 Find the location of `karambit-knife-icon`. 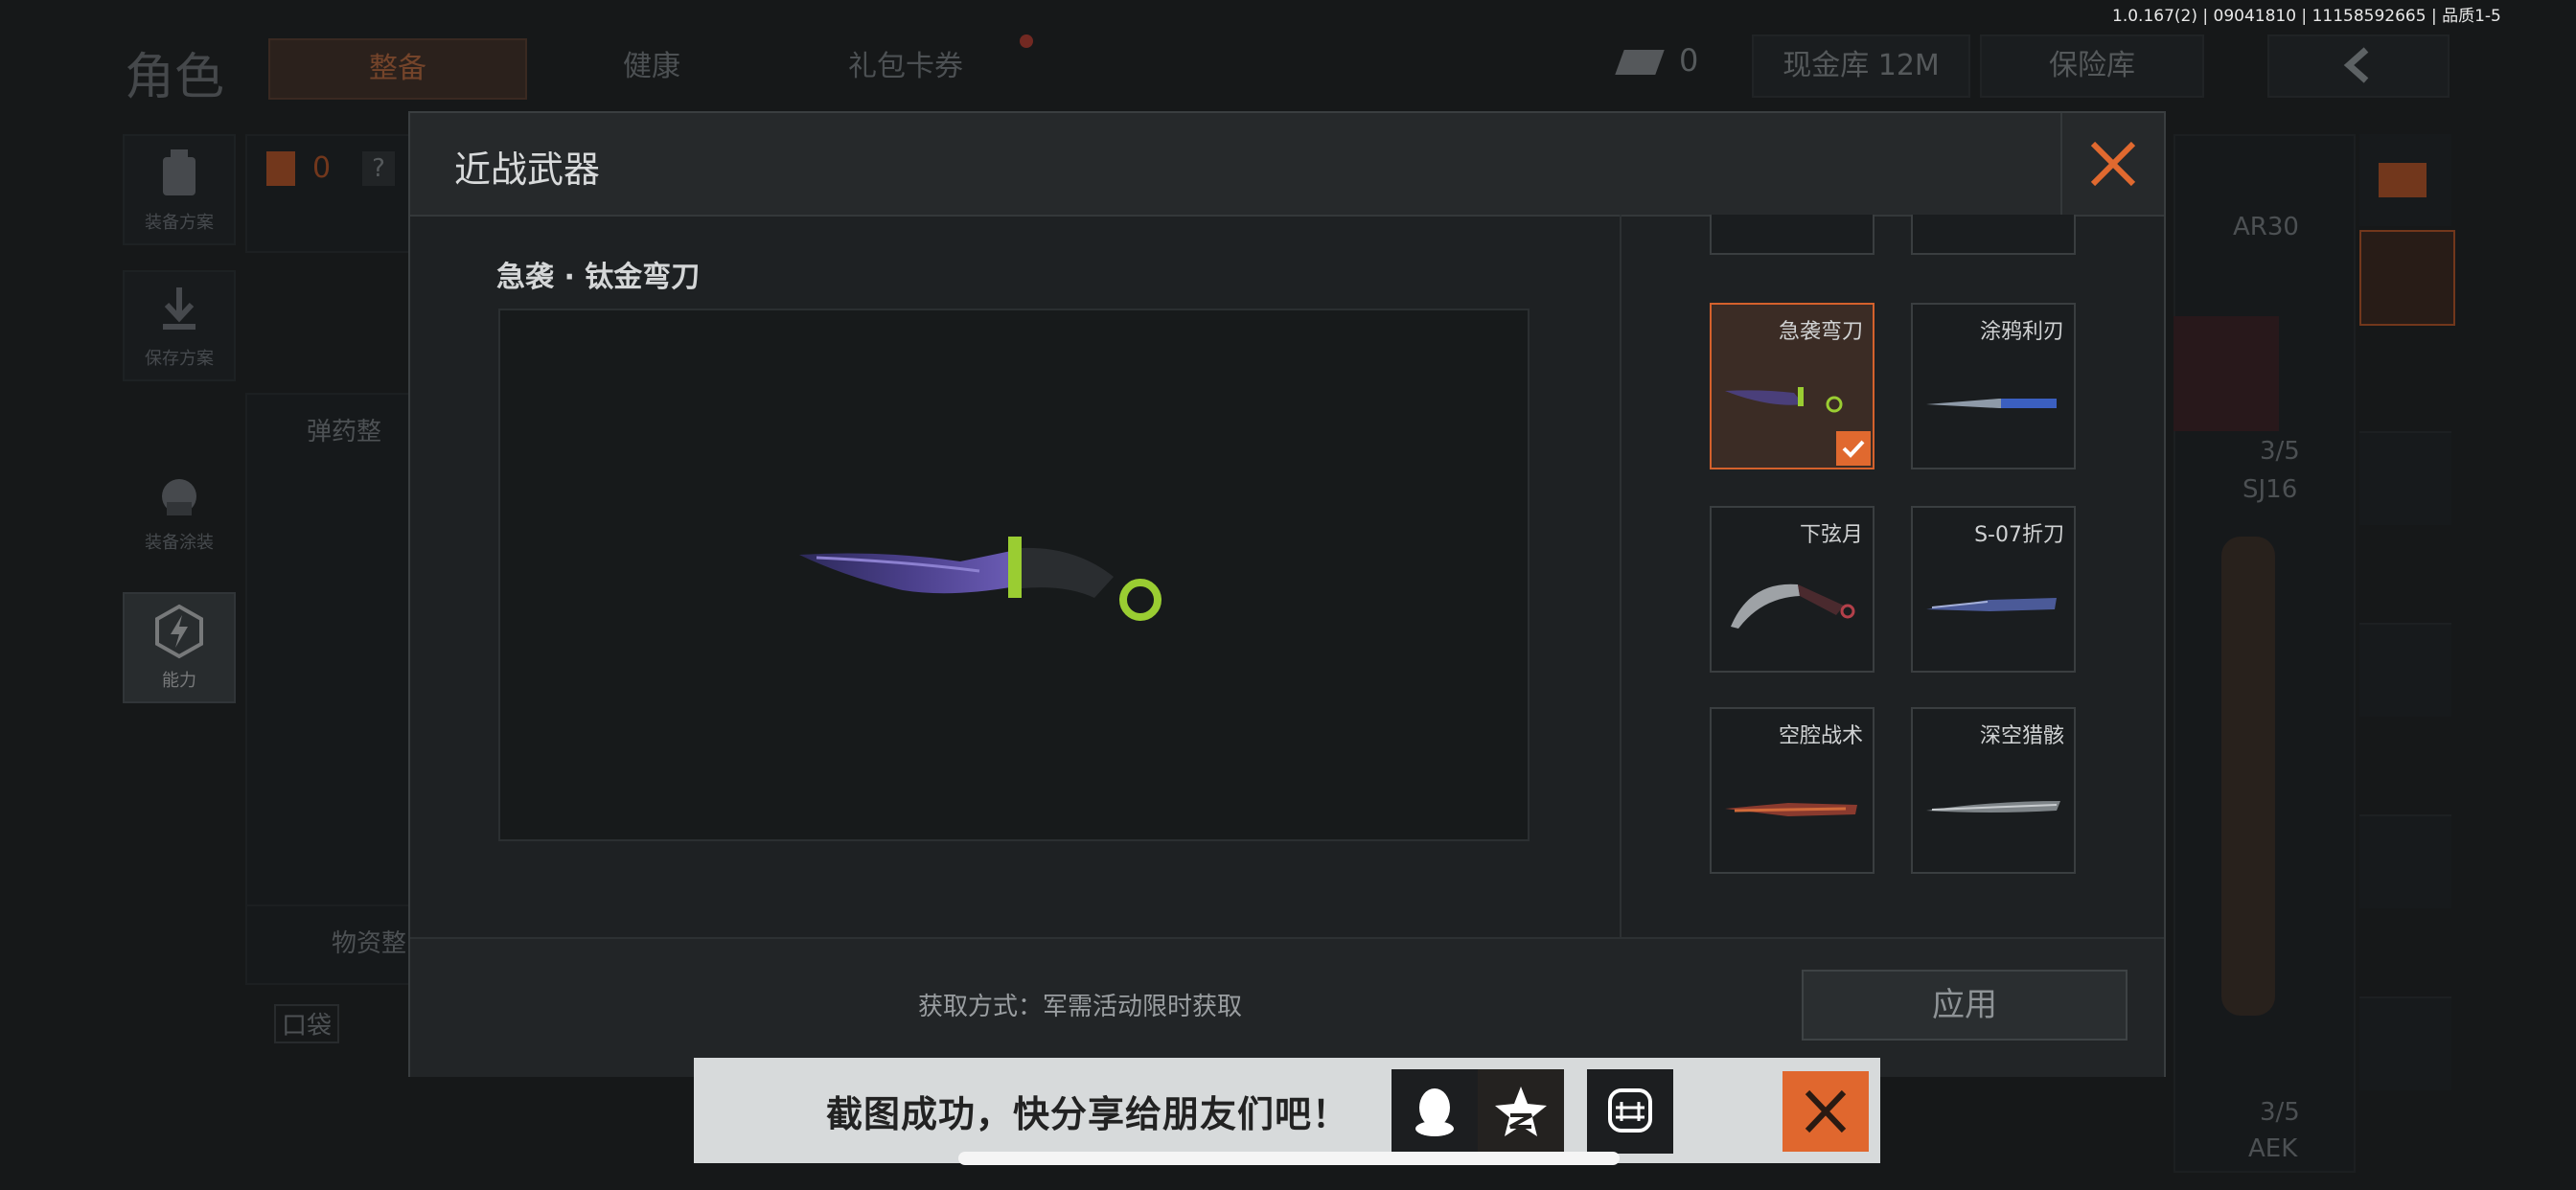

karambit-knife-icon is located at coordinates (980, 579).